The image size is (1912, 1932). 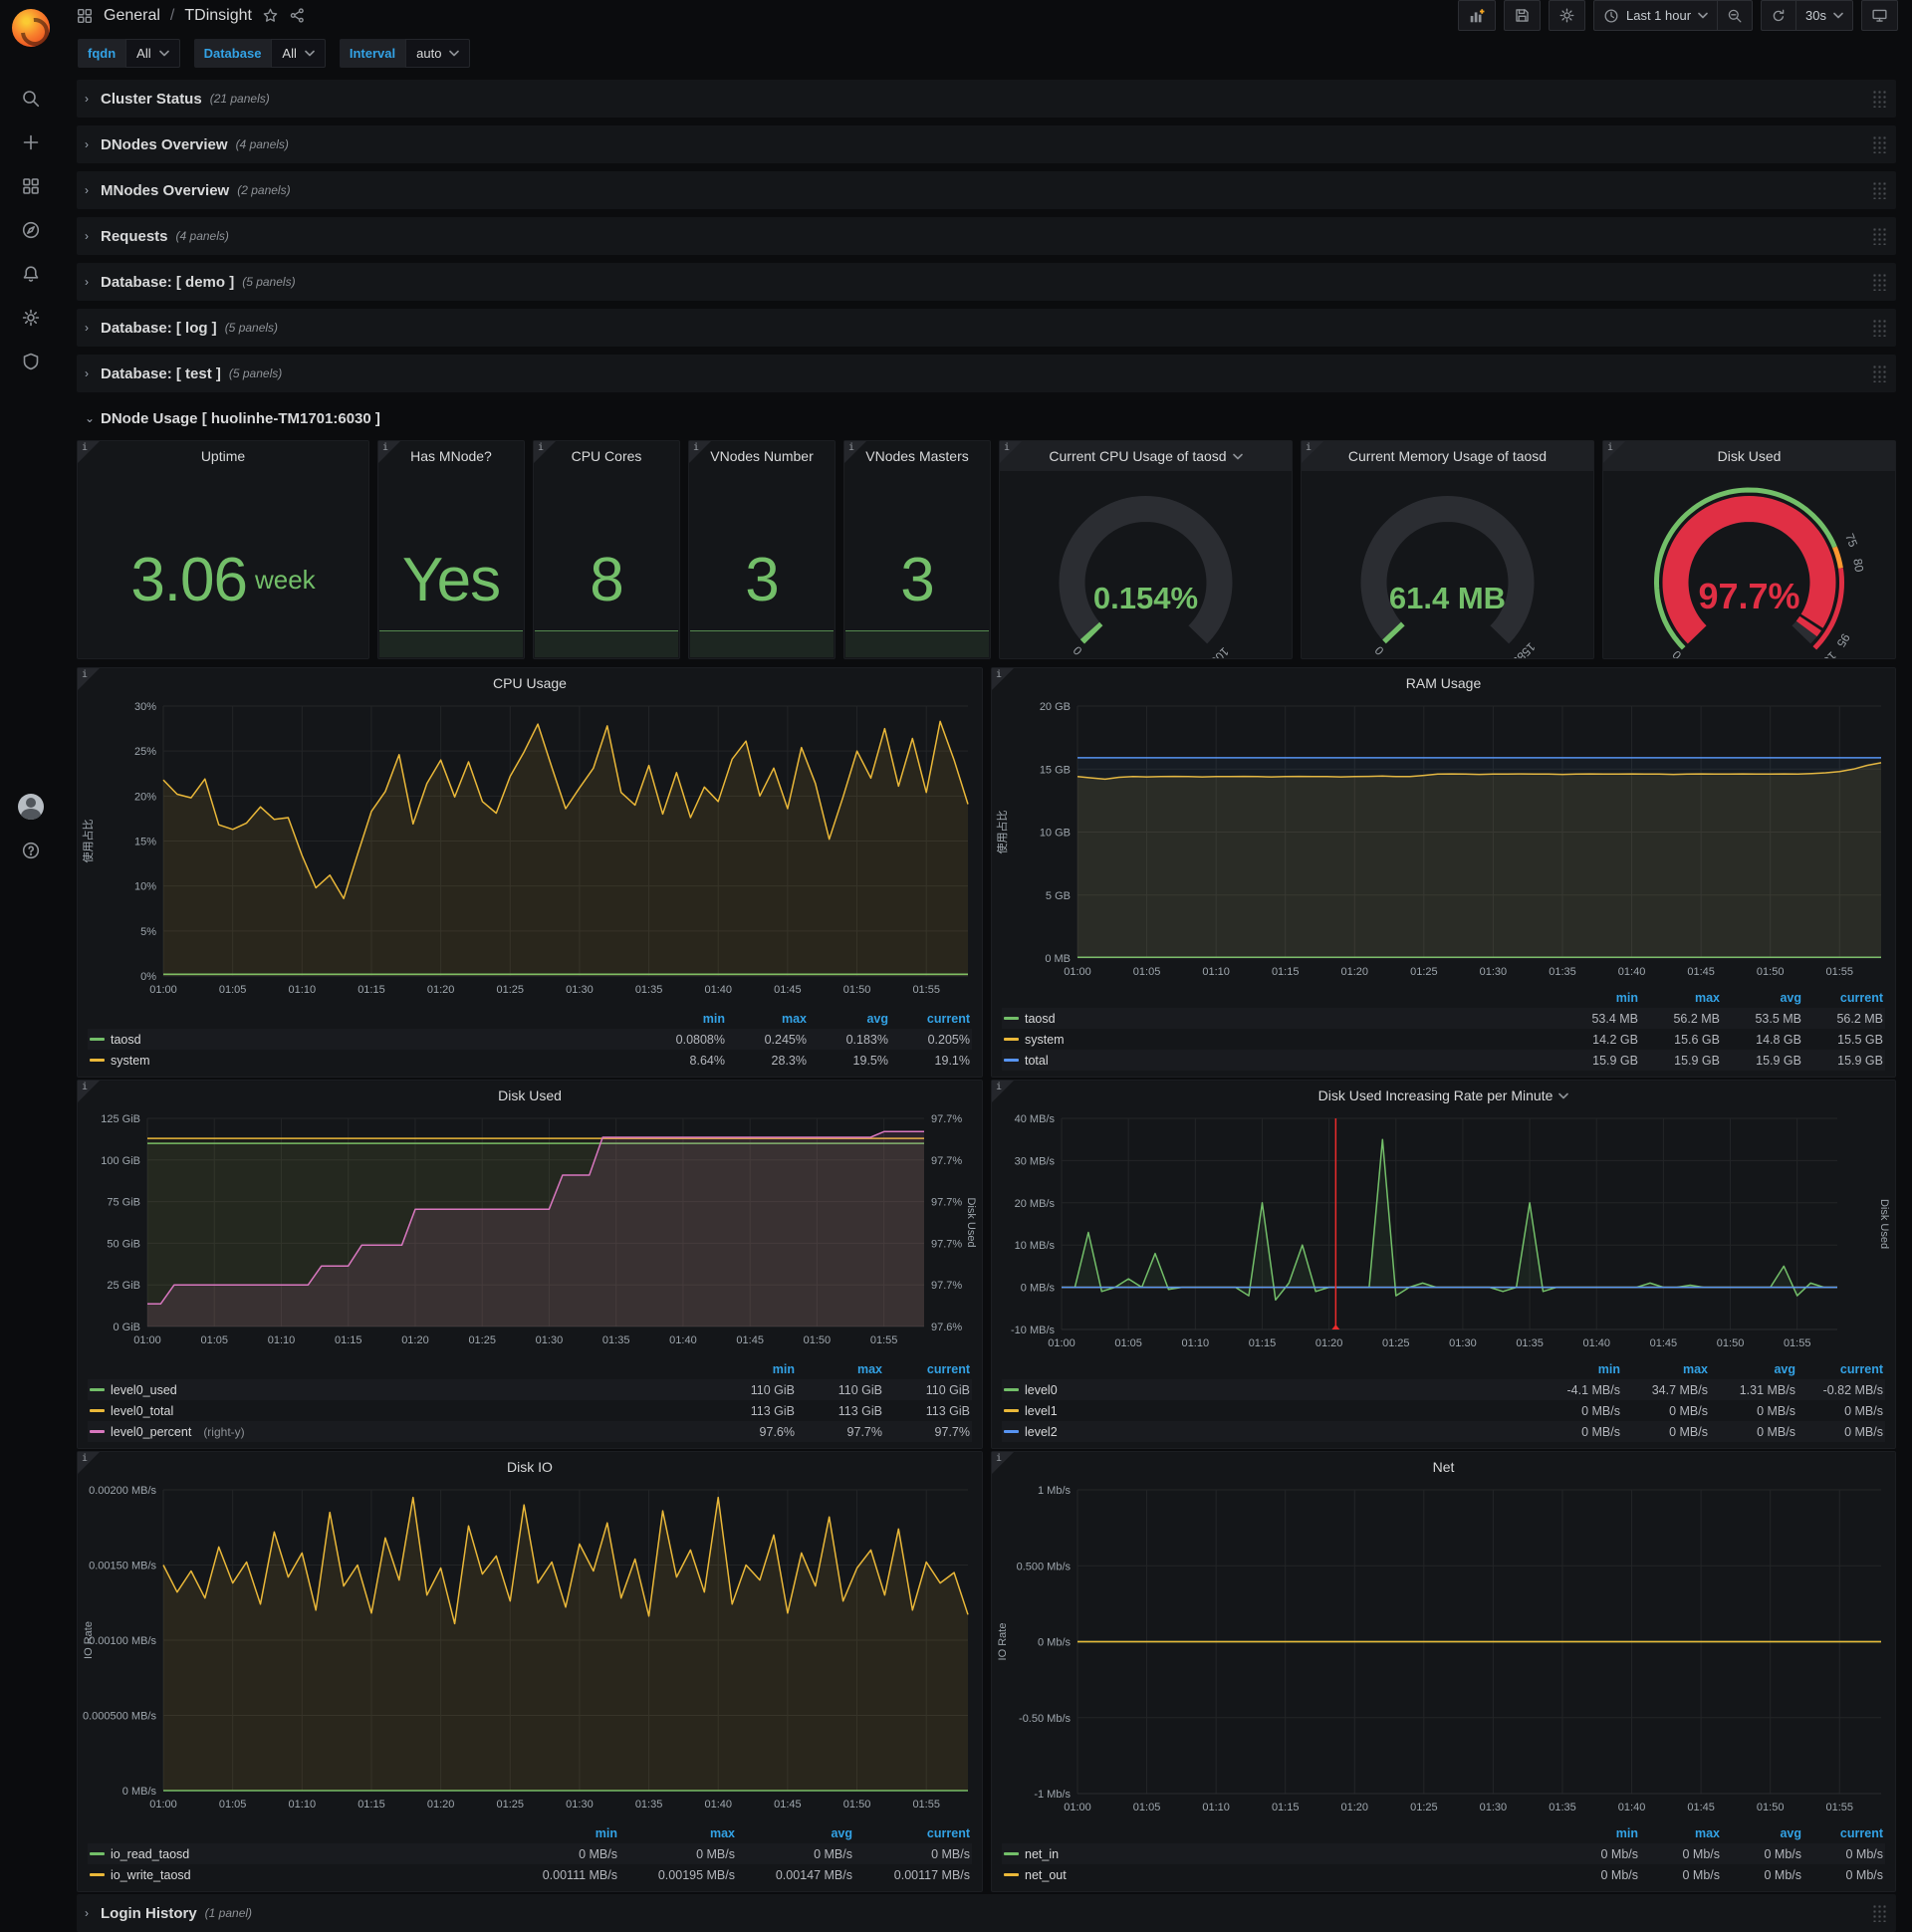 What do you see at coordinates (398, 1390) in the screenshot?
I see `legend-series-toggle: level0_used` at bounding box center [398, 1390].